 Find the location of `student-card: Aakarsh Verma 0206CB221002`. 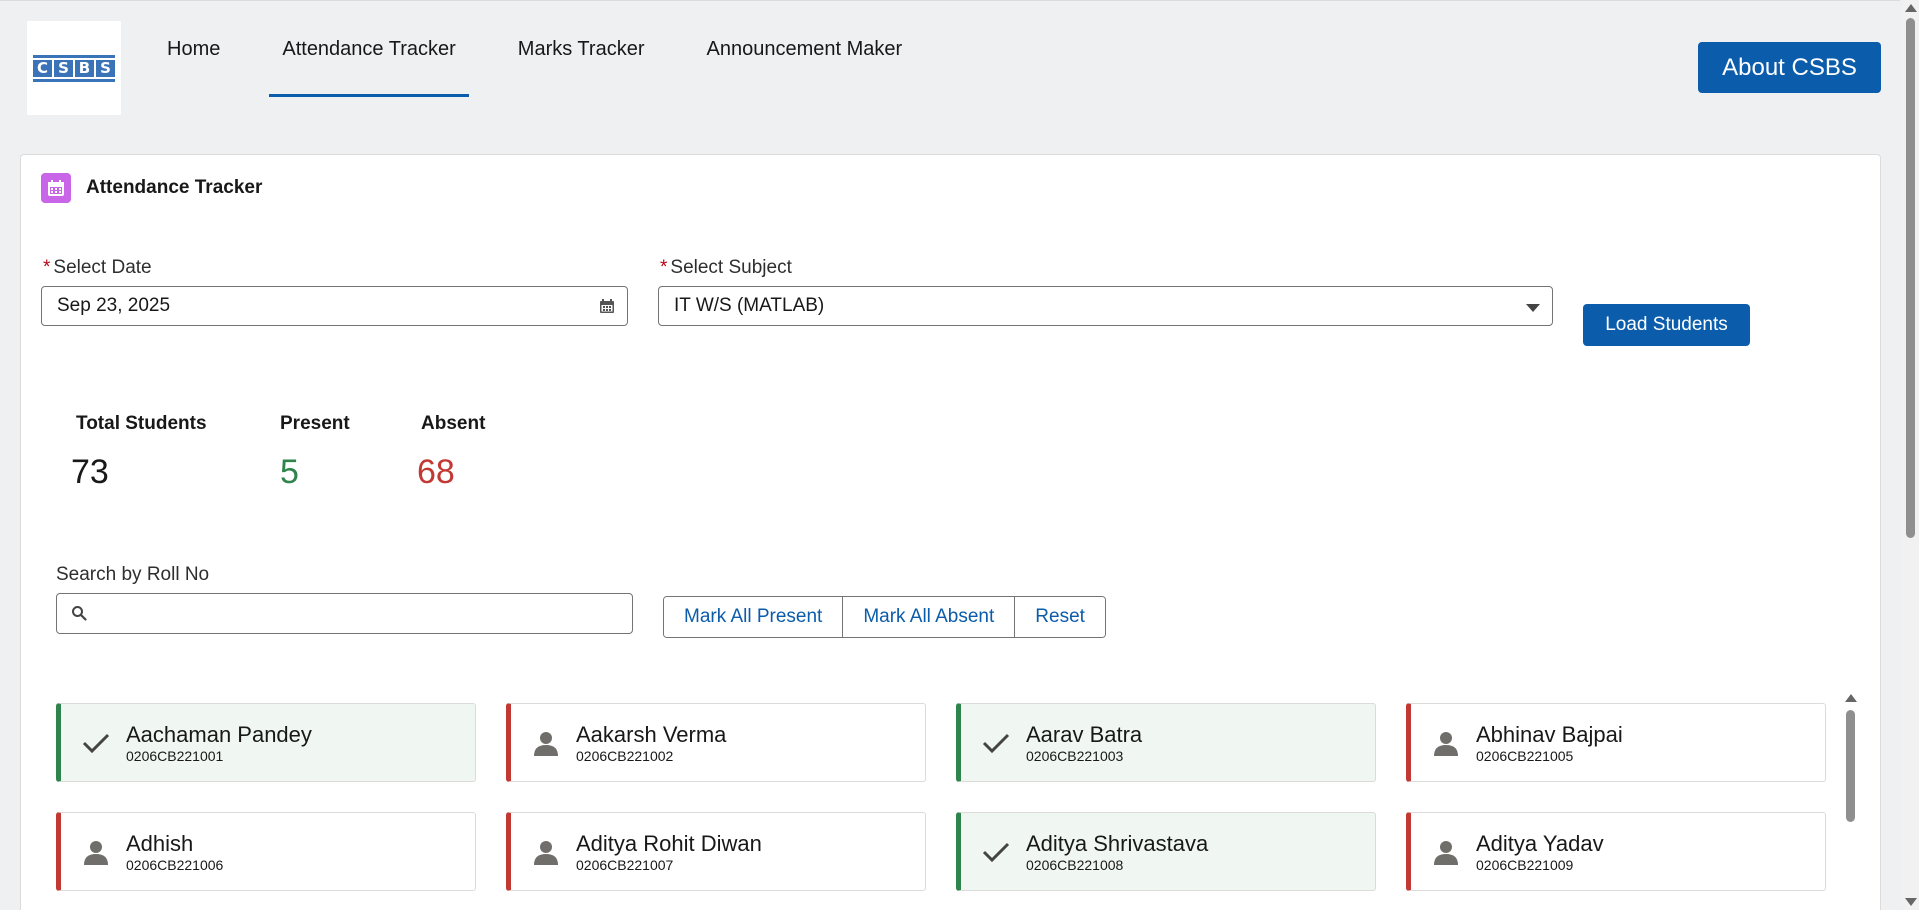

student-card: Aakarsh Verma 0206CB221002 is located at coordinates (716, 742).